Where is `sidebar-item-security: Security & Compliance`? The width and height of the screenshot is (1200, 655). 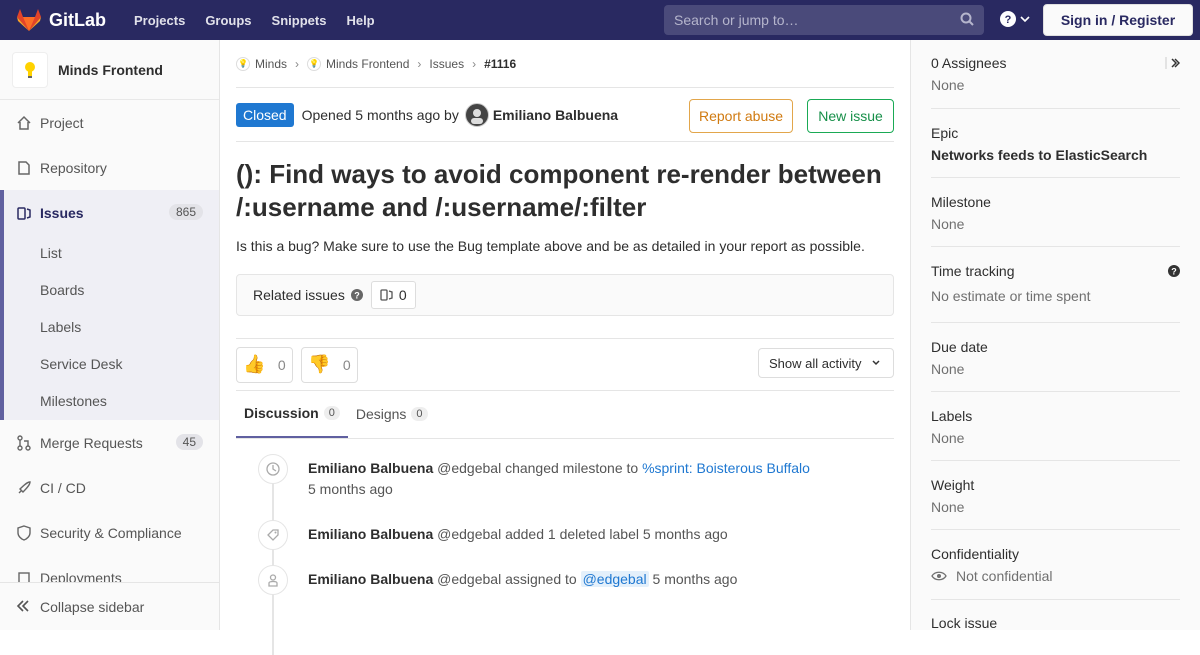
sidebar-item-security: Security & Compliance is located at coordinates (109, 532).